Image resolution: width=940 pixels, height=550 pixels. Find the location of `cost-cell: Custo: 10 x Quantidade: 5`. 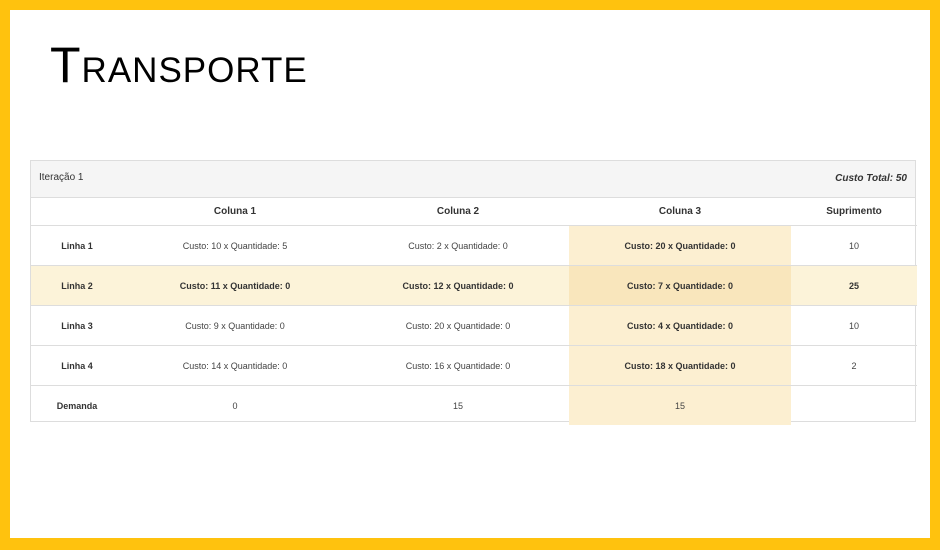

cost-cell: Custo: 10 x Quantidade: 5 is located at coordinates (235, 245).